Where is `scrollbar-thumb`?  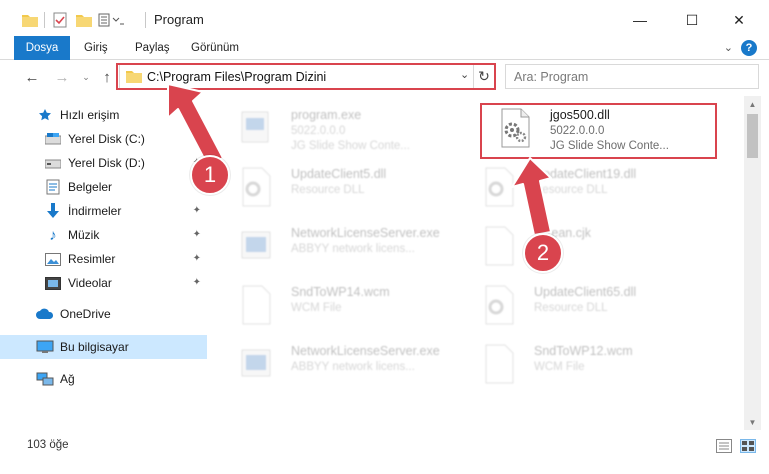 scrollbar-thumb is located at coordinates (752, 136).